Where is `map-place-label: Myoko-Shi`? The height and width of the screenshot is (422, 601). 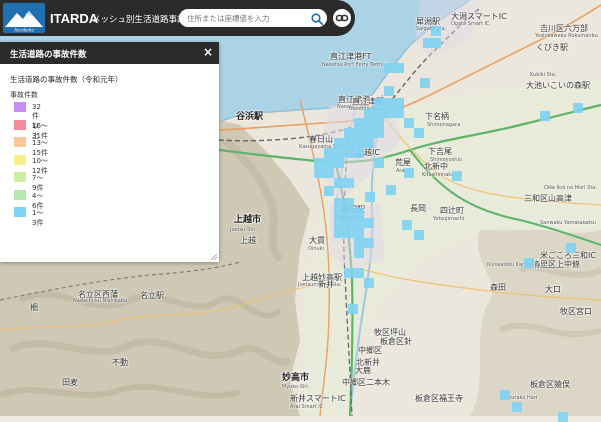 map-place-label: Myoko-Shi is located at coordinates (295, 387).